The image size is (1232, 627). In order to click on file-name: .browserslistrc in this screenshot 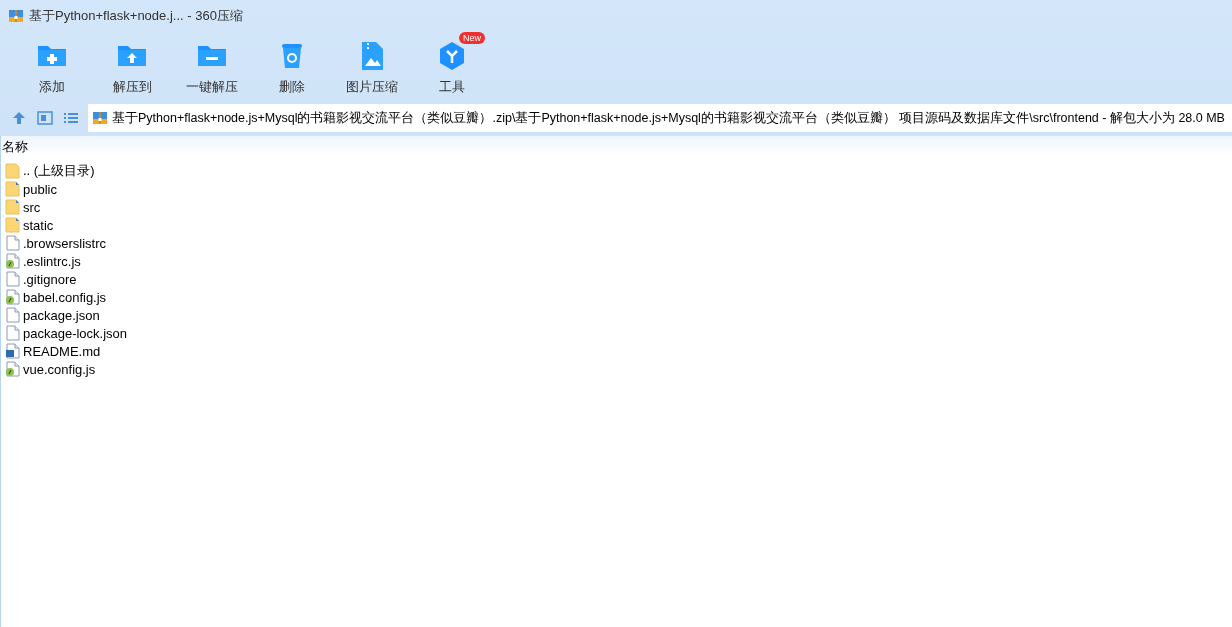, I will do `click(65, 243)`.